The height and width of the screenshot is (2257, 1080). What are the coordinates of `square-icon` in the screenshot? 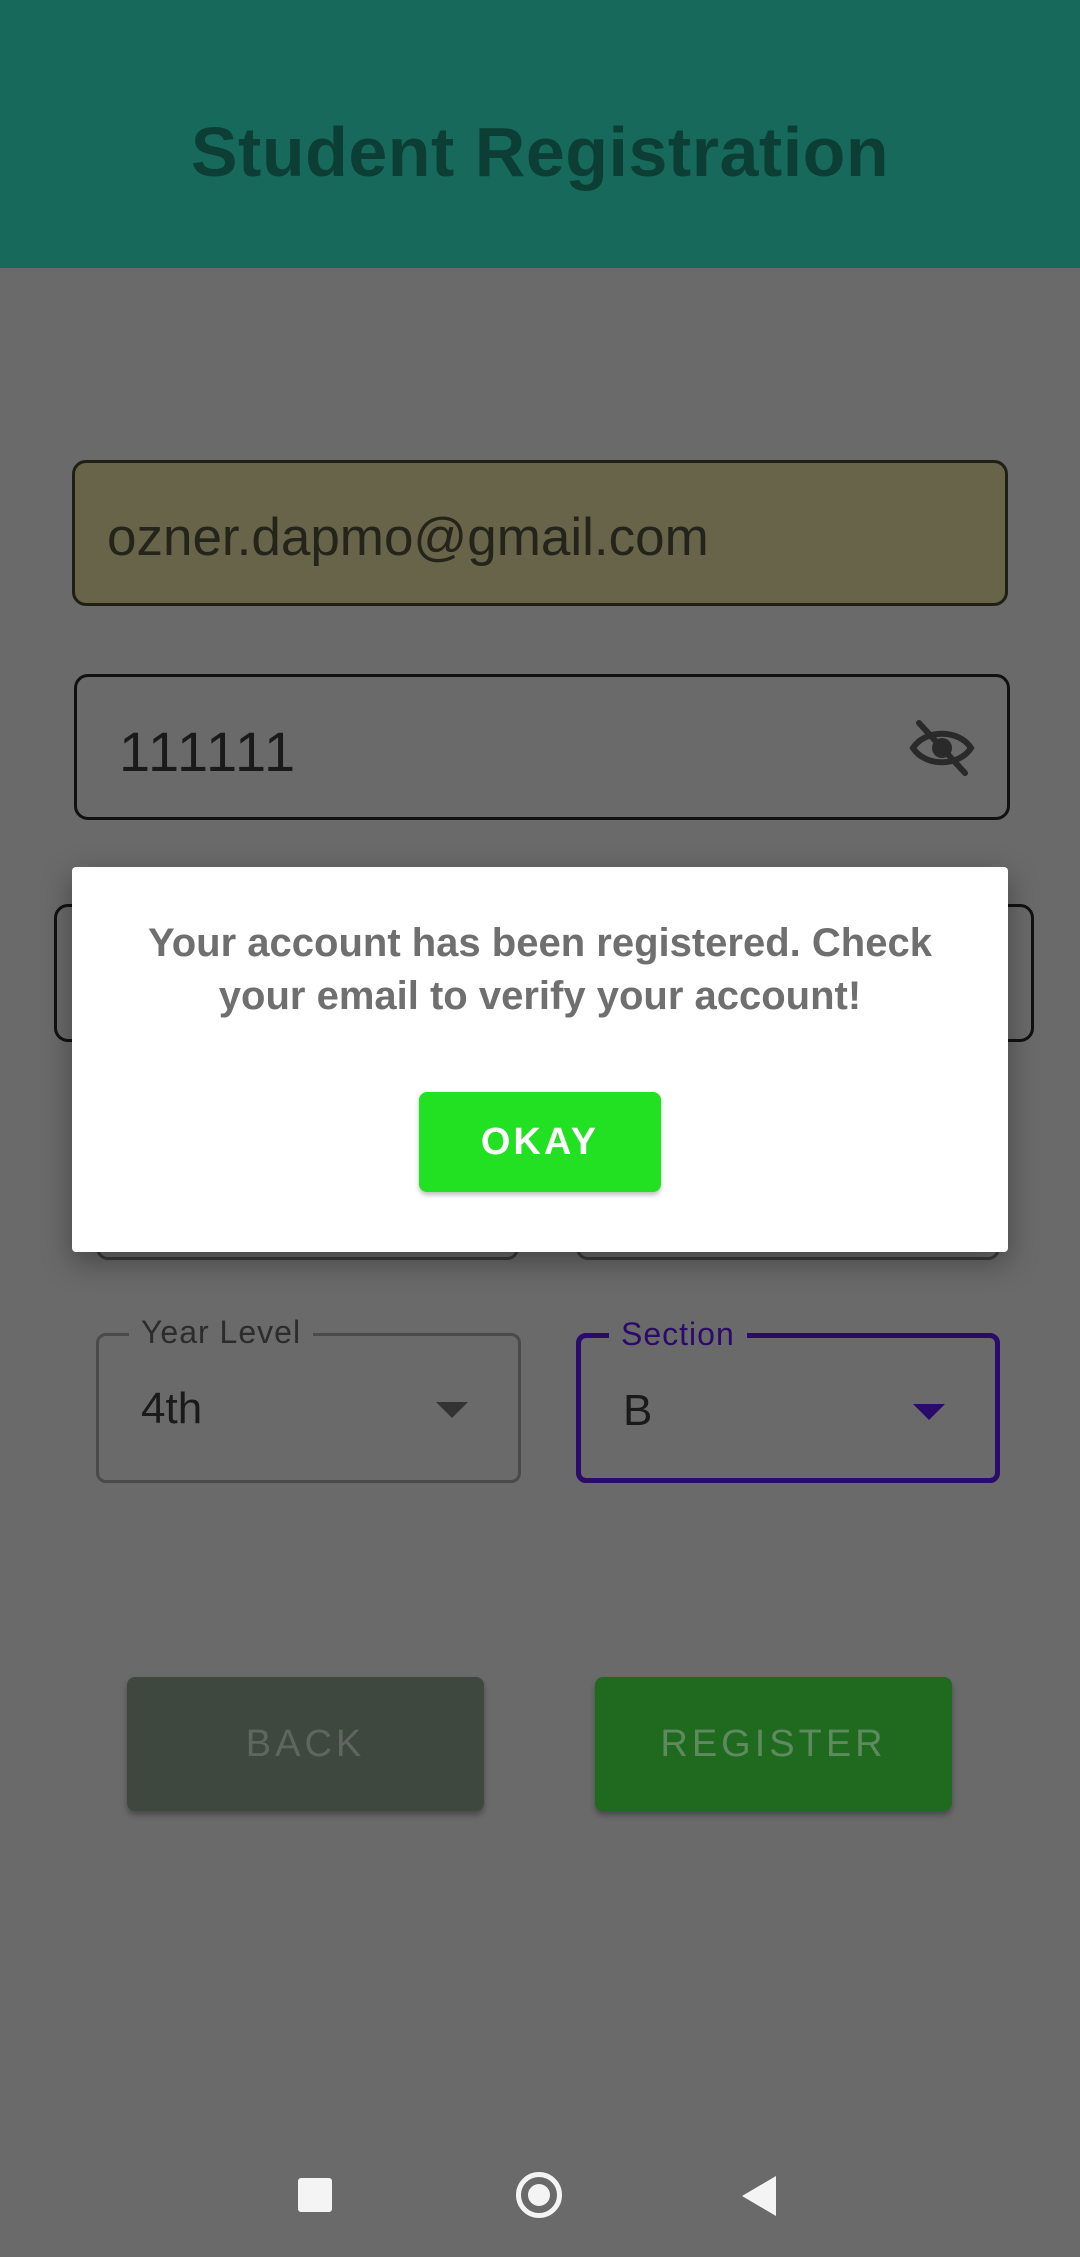 It's located at (315, 2195).